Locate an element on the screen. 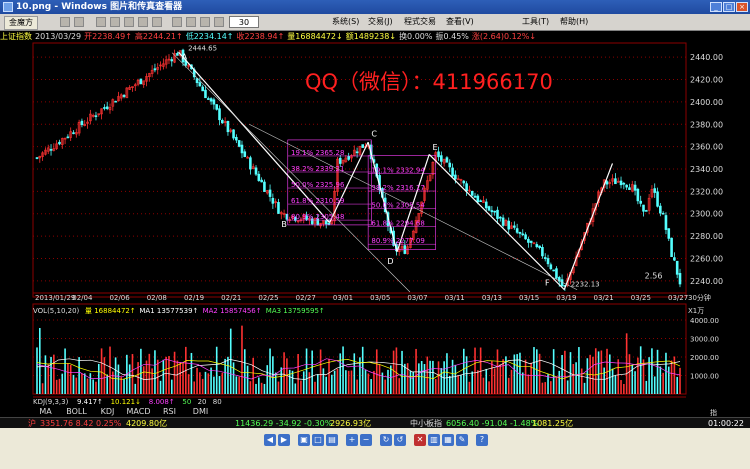 This screenshot has width=750, height=469. tab-ma: MA is located at coordinates (45, 411).